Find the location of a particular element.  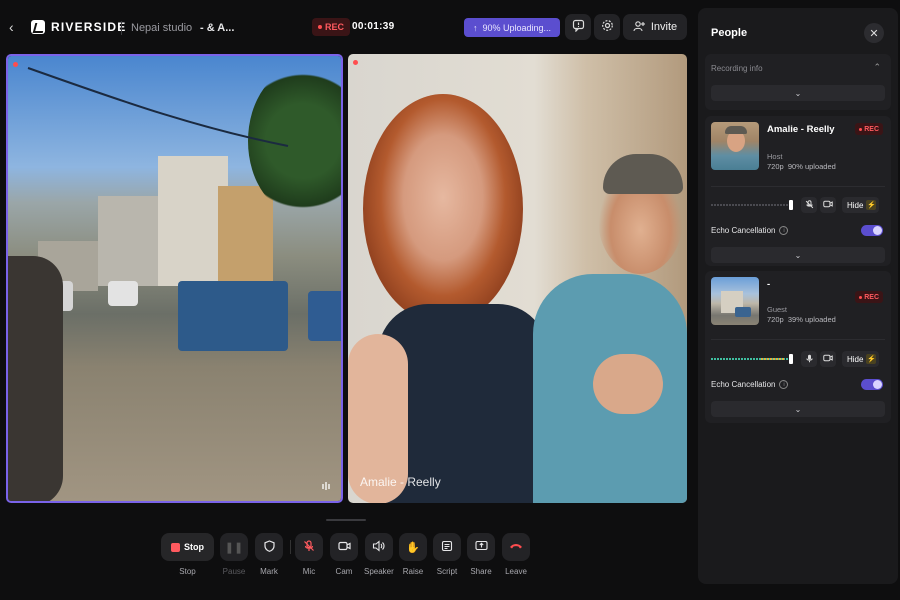

control-label: Speaker is located at coordinates (379, 571).